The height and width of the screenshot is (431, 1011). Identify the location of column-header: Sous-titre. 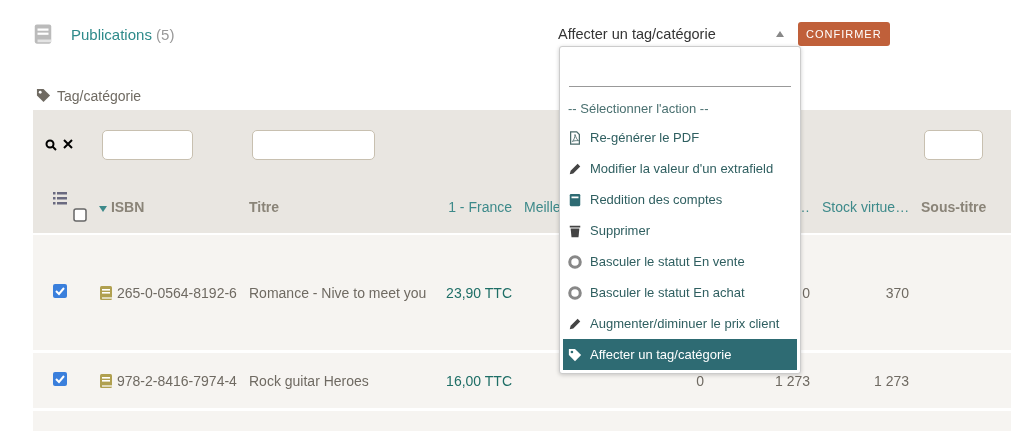
(954, 206).